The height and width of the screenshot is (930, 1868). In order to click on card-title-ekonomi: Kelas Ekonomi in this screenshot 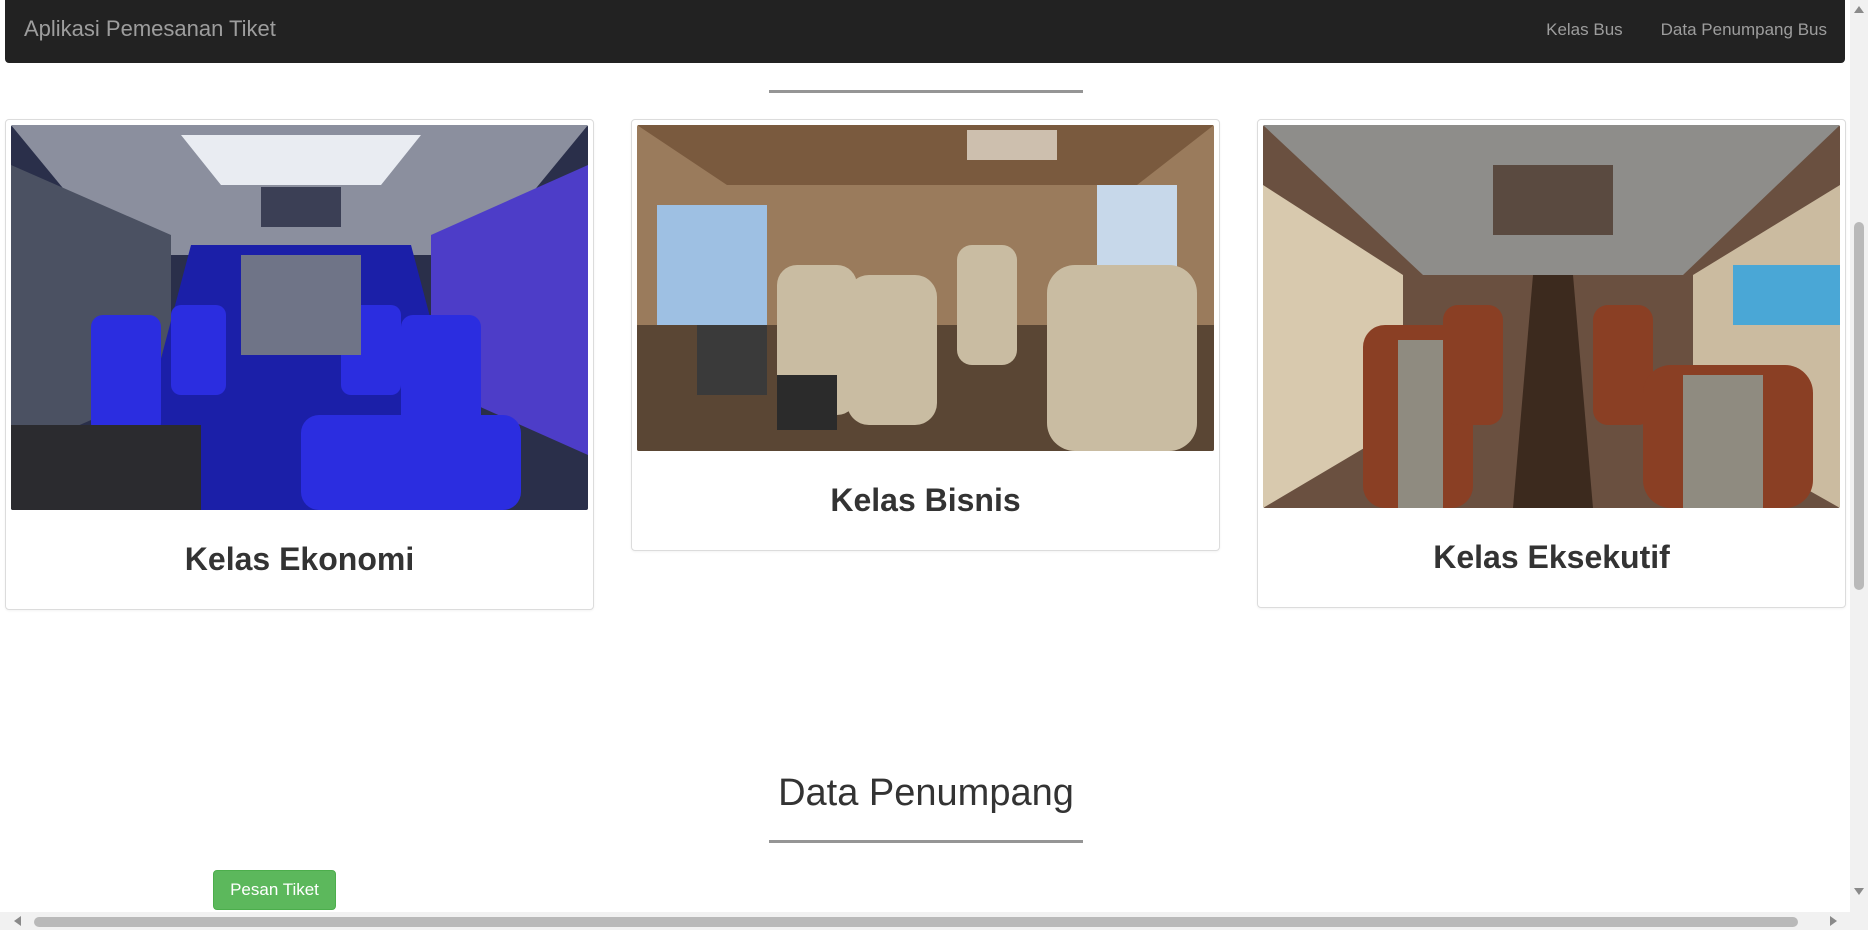, I will do `click(299, 559)`.